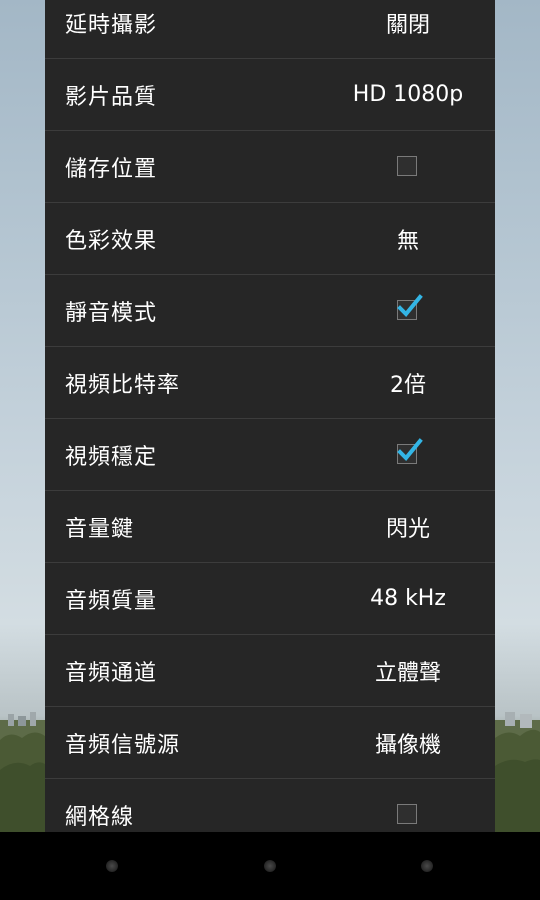 The height and width of the screenshot is (900, 540). What do you see at coordinates (270, 599) in the screenshot?
I see `setting-row-audio-quality: 音頻質量 48 kHz` at bounding box center [270, 599].